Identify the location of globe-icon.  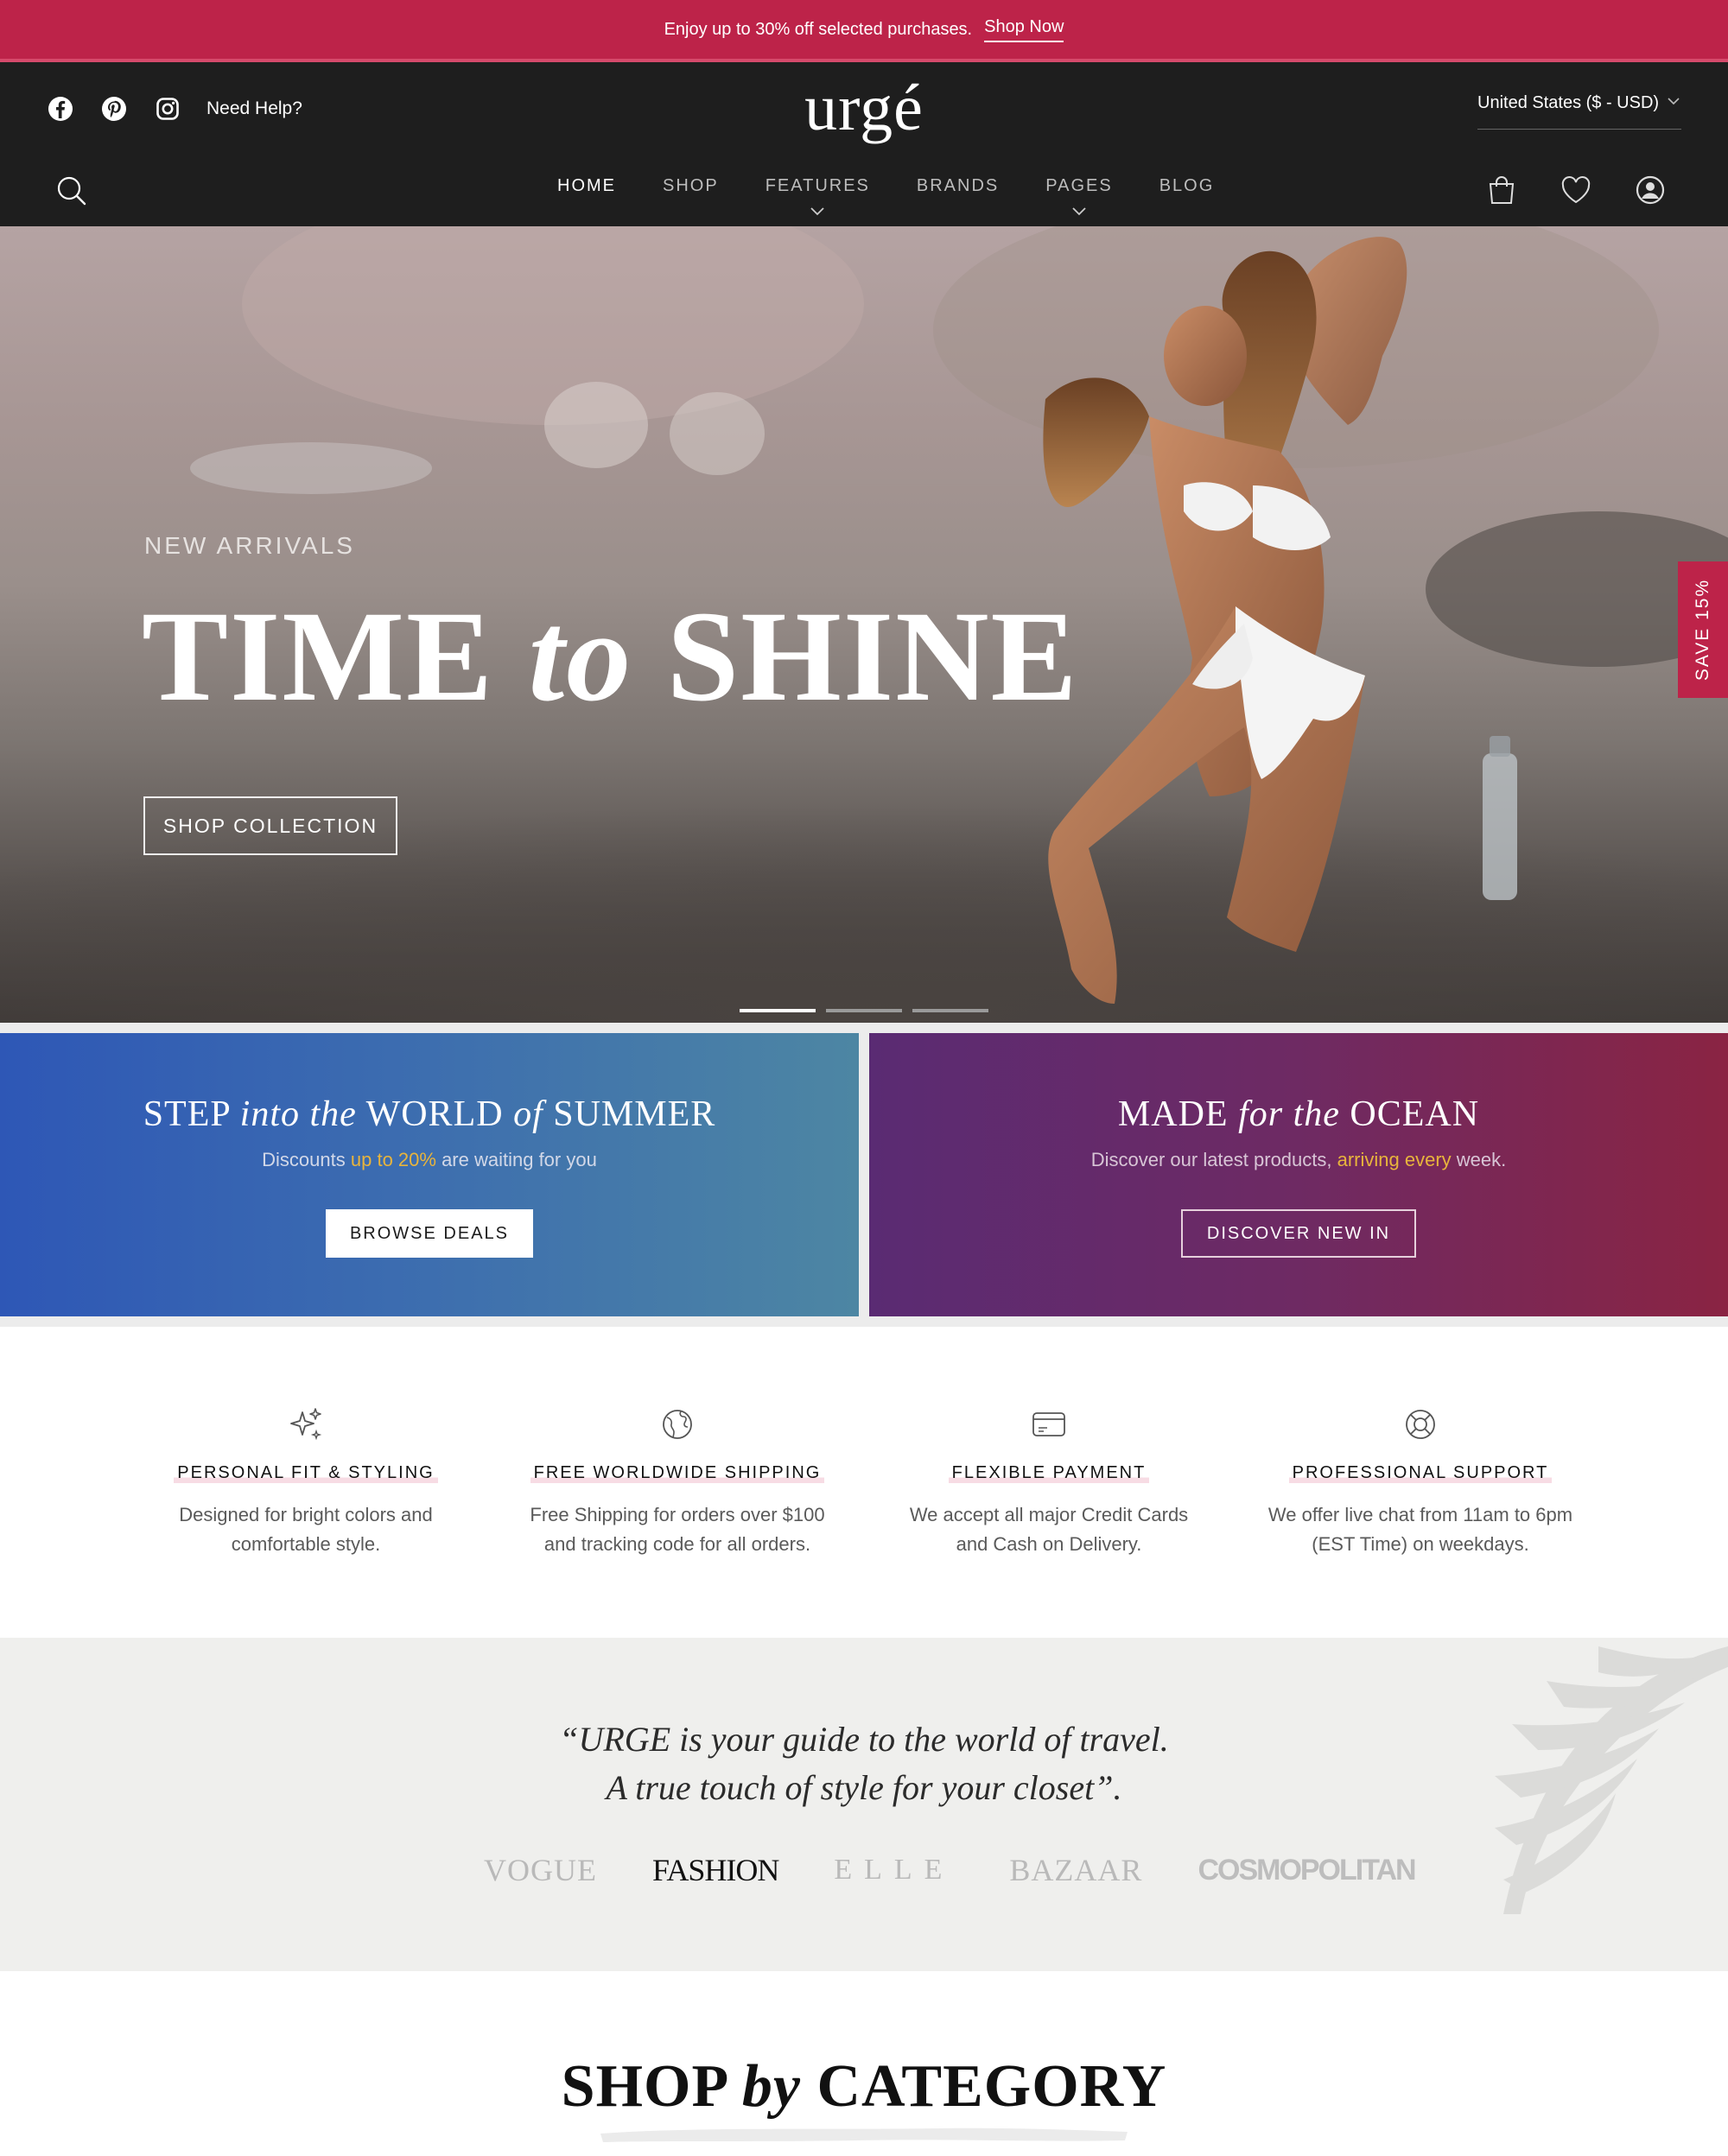
(677, 1424).